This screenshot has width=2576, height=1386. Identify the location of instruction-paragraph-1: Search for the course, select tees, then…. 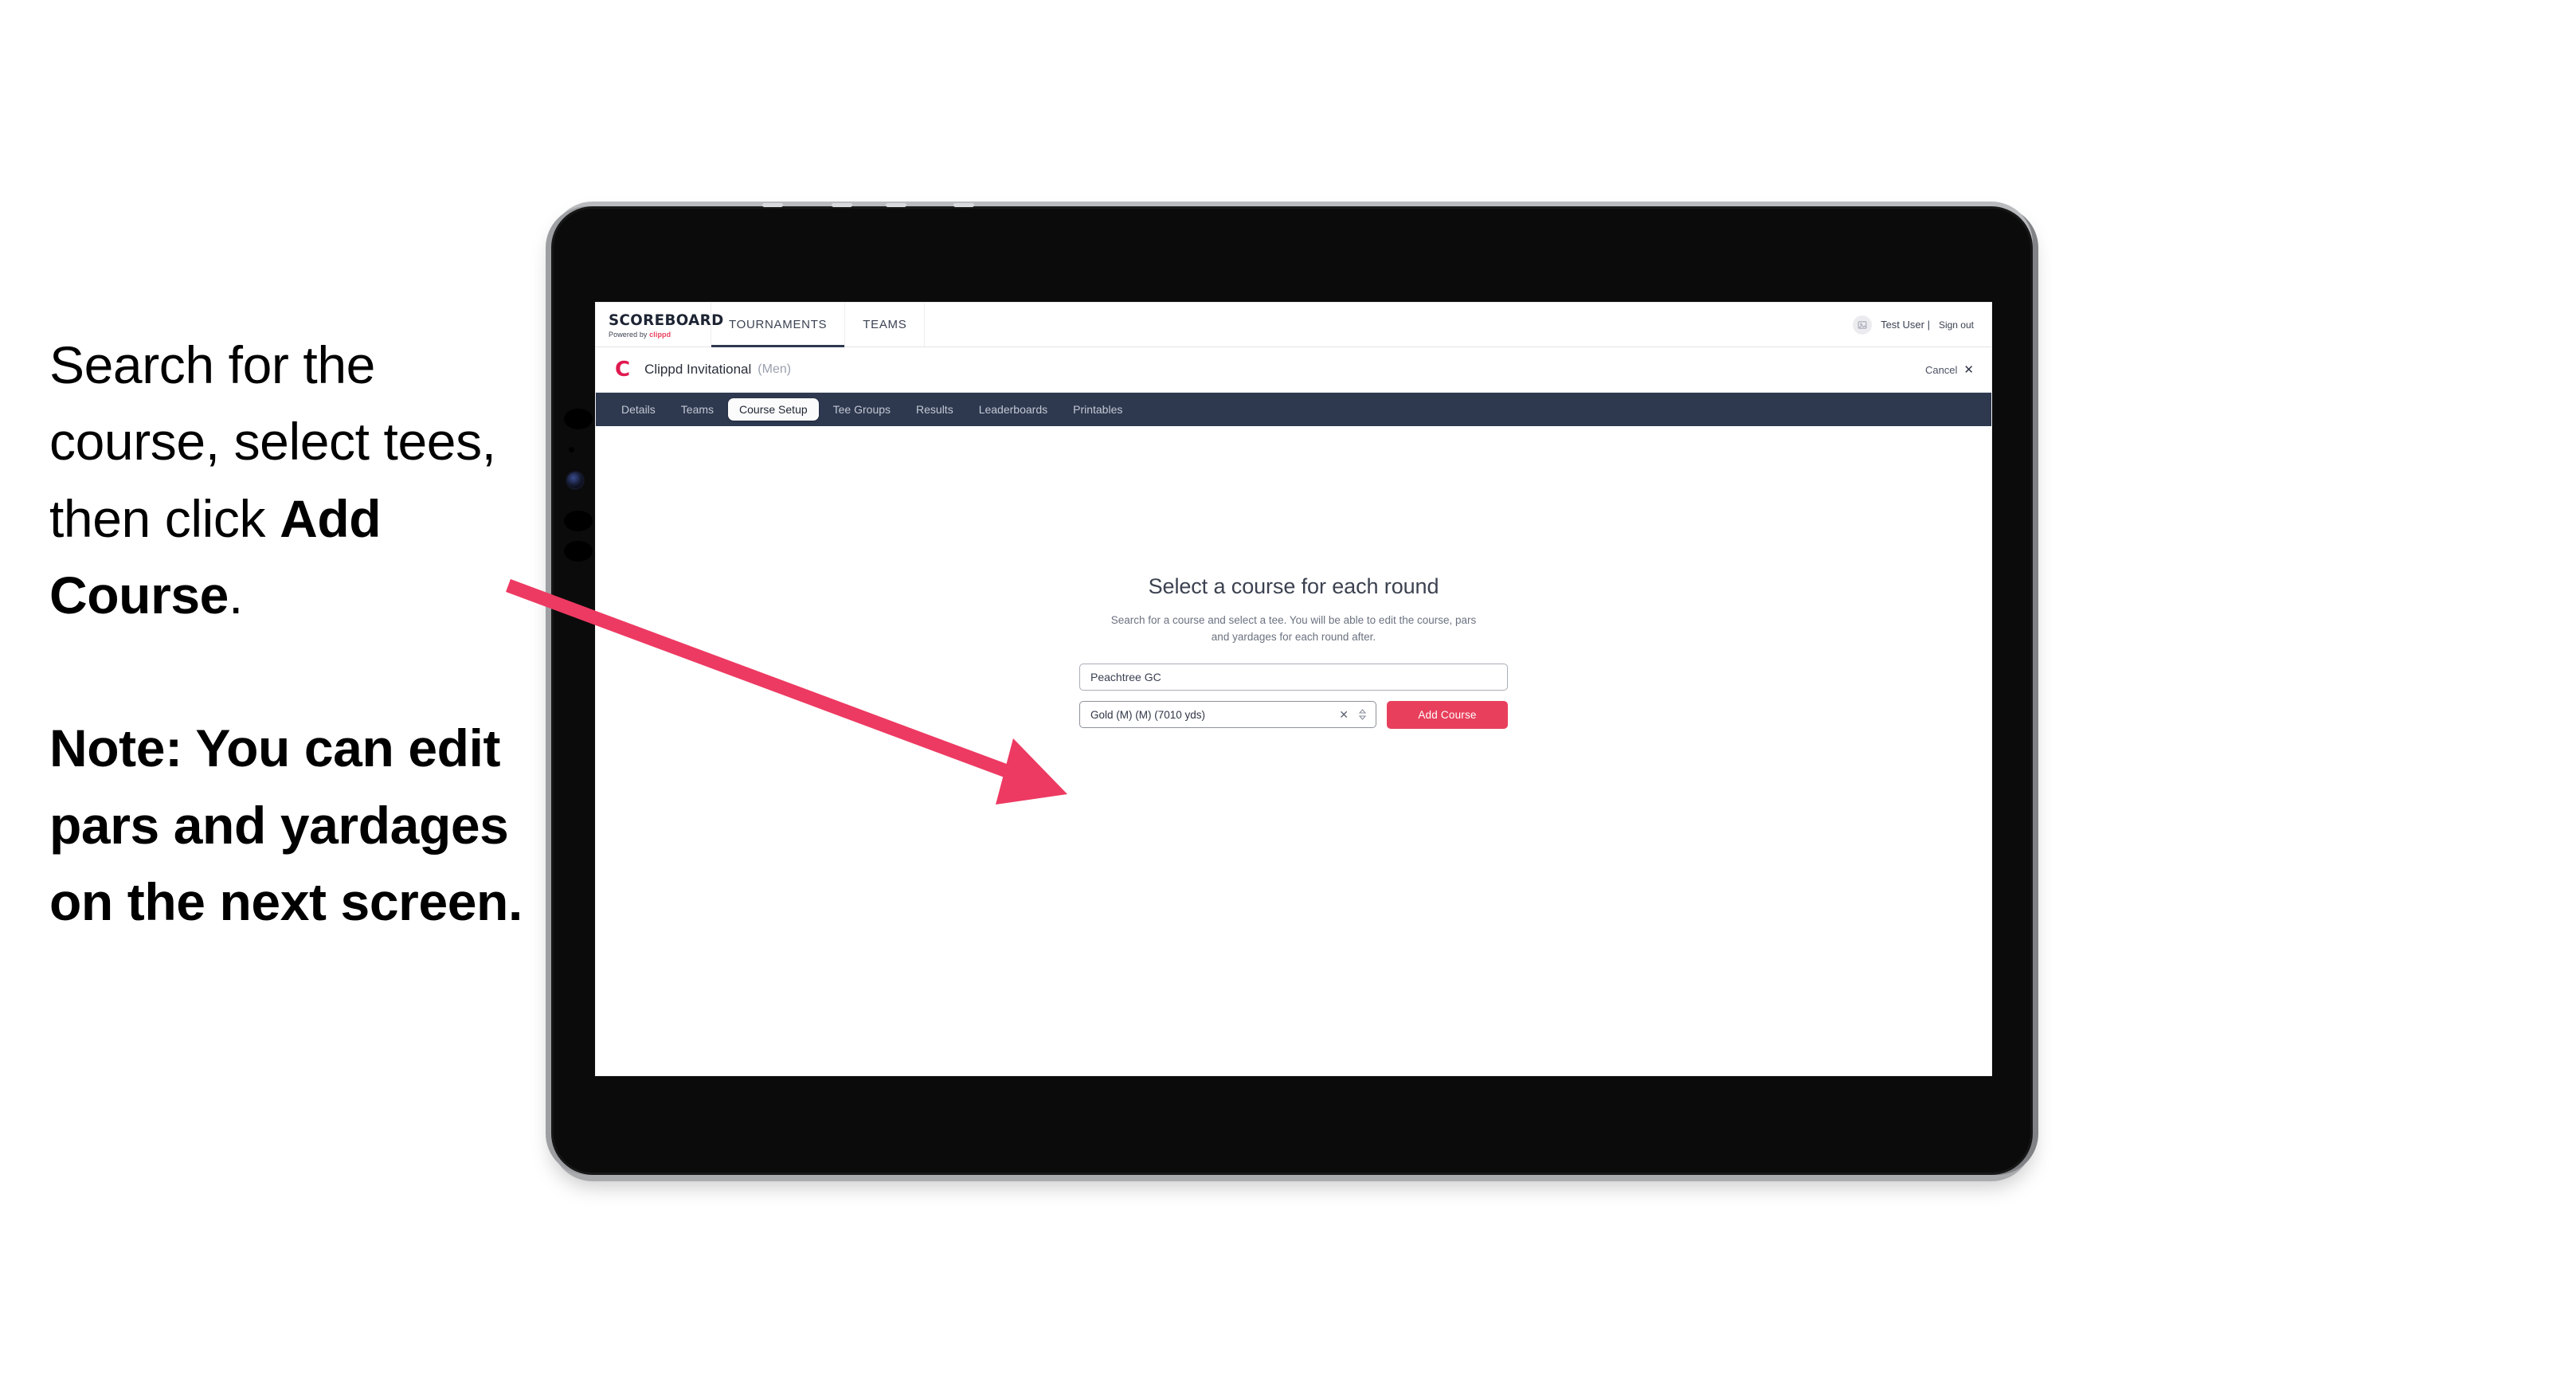
(296, 480).